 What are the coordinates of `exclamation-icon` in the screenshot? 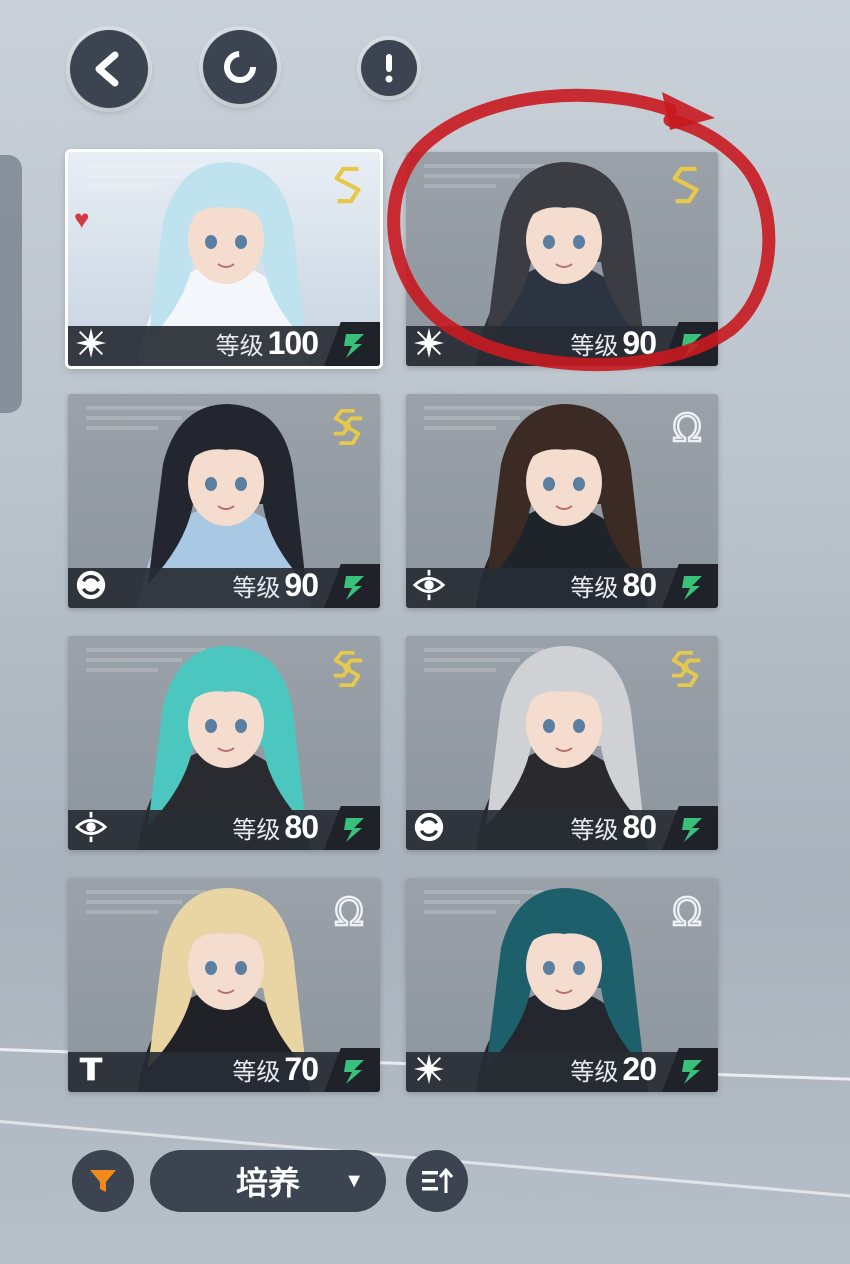 It's located at (389, 68).